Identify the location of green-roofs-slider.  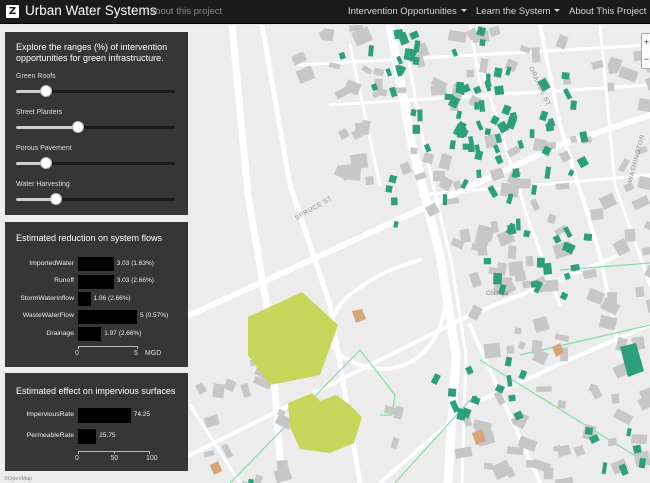
(95, 91).